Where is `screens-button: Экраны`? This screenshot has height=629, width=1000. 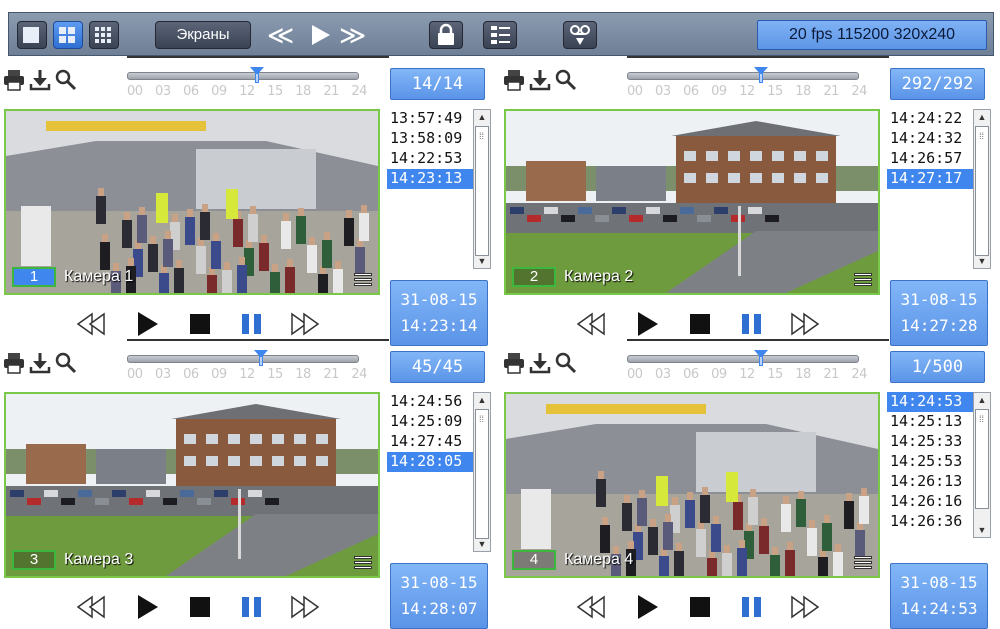 screens-button: Экраны is located at coordinates (203, 35).